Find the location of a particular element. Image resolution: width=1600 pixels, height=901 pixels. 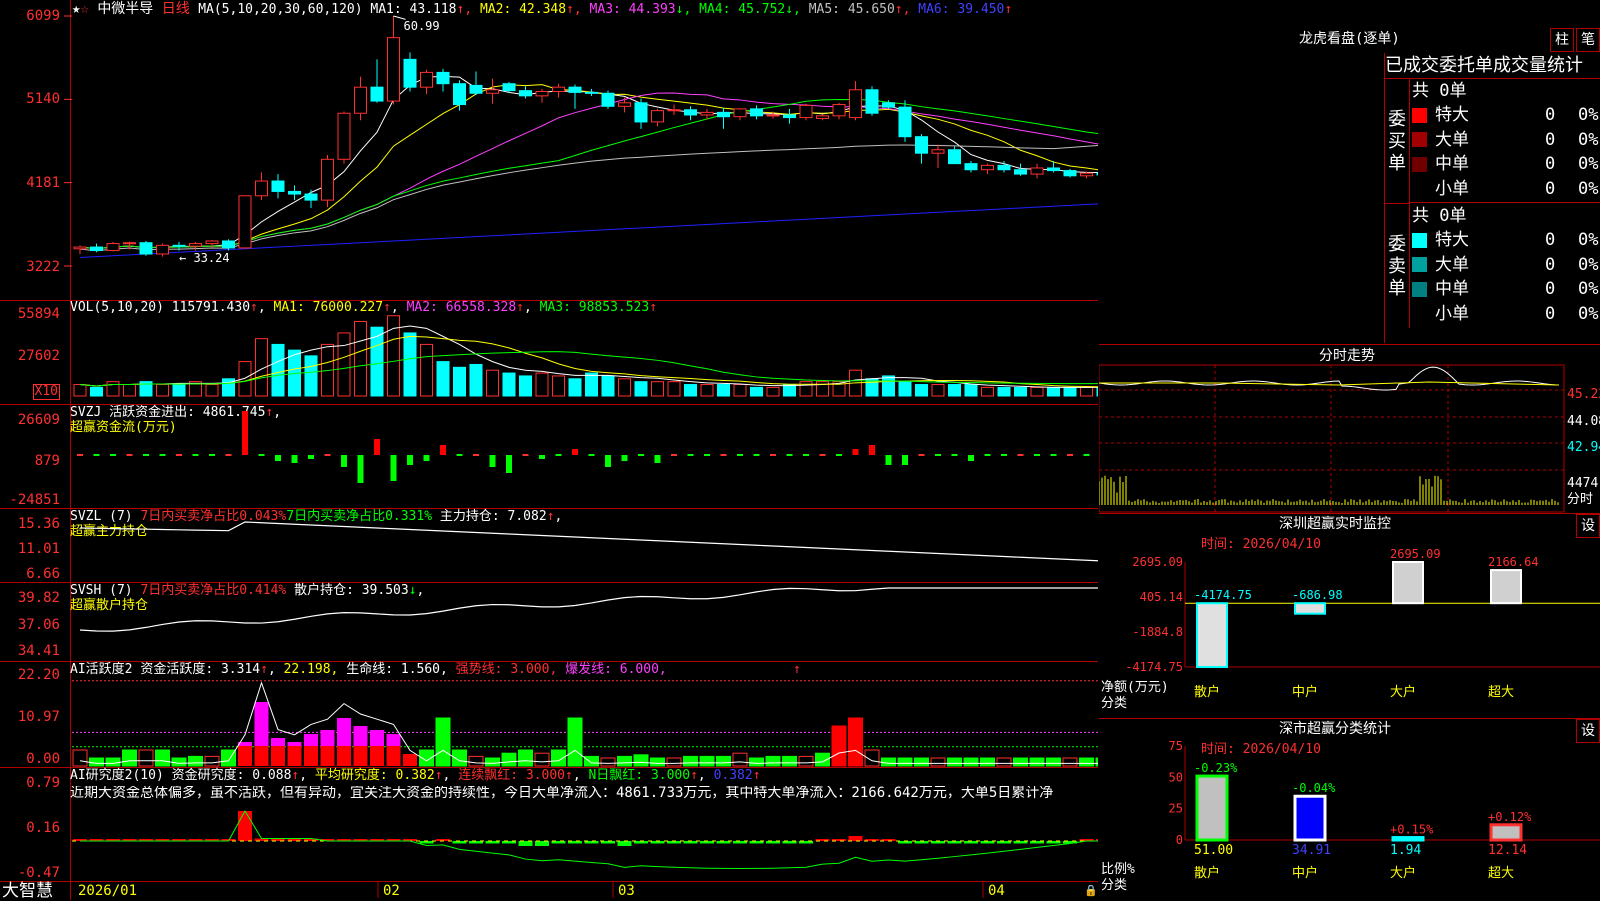

intraday-price-line is located at coordinates (1328, 378).